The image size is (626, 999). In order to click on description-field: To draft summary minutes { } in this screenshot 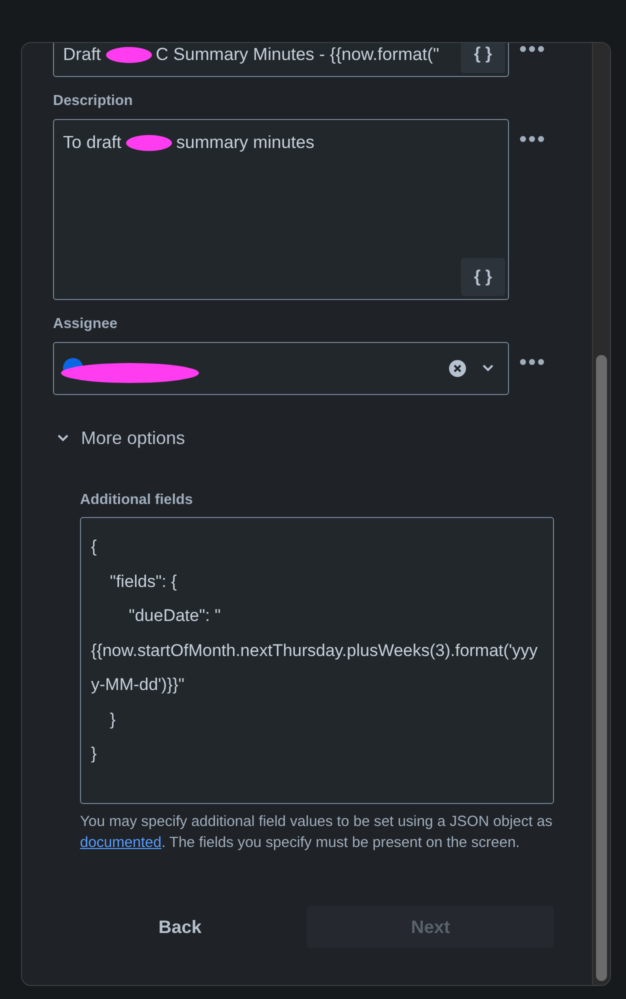, I will do `click(281, 209)`.